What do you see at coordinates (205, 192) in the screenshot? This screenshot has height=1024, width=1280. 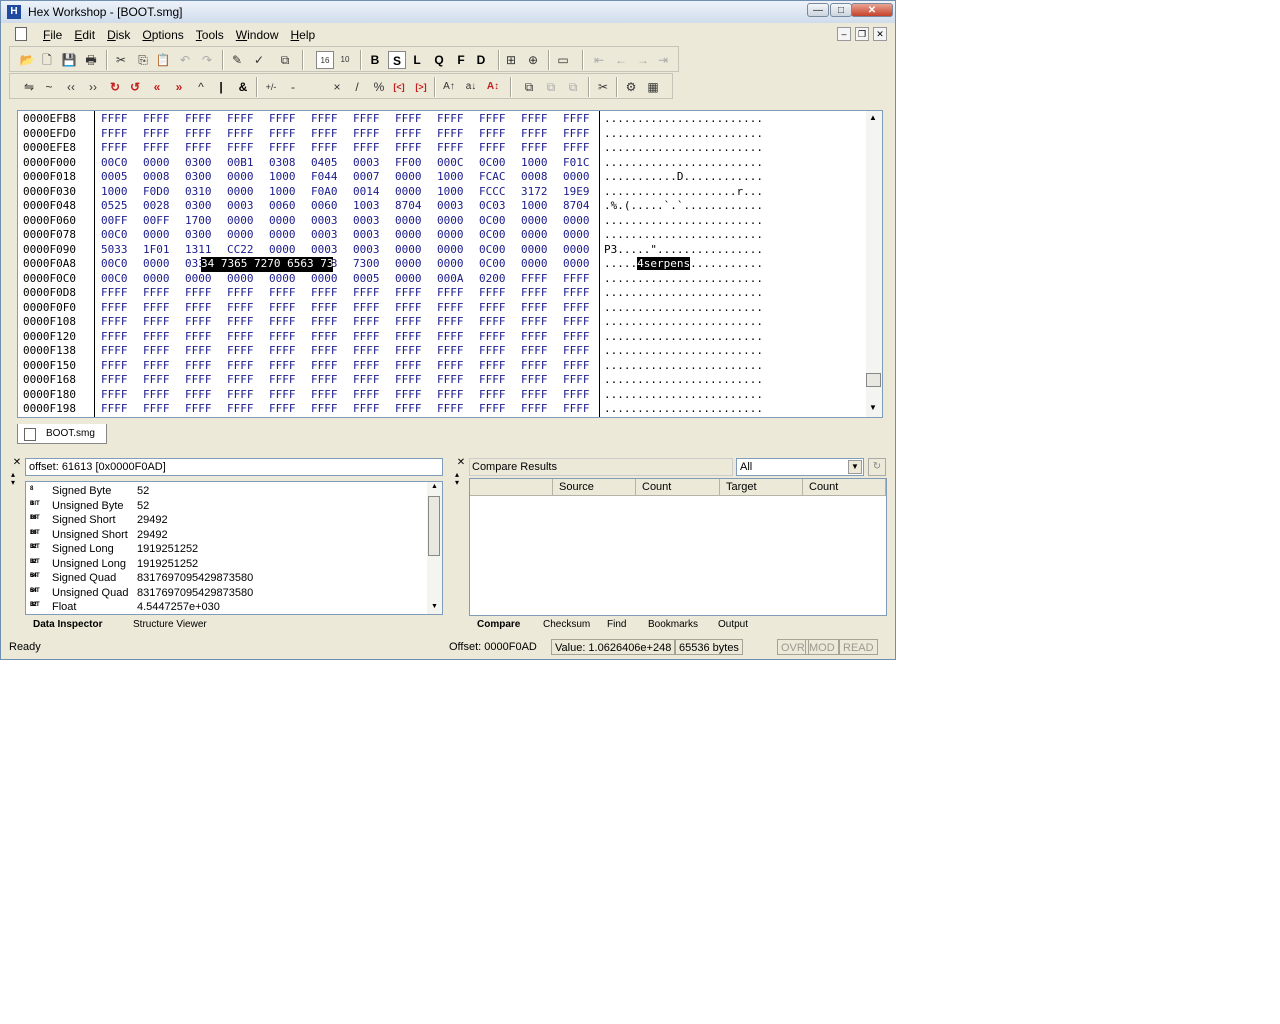 I see `hex-word: 0310` at bounding box center [205, 192].